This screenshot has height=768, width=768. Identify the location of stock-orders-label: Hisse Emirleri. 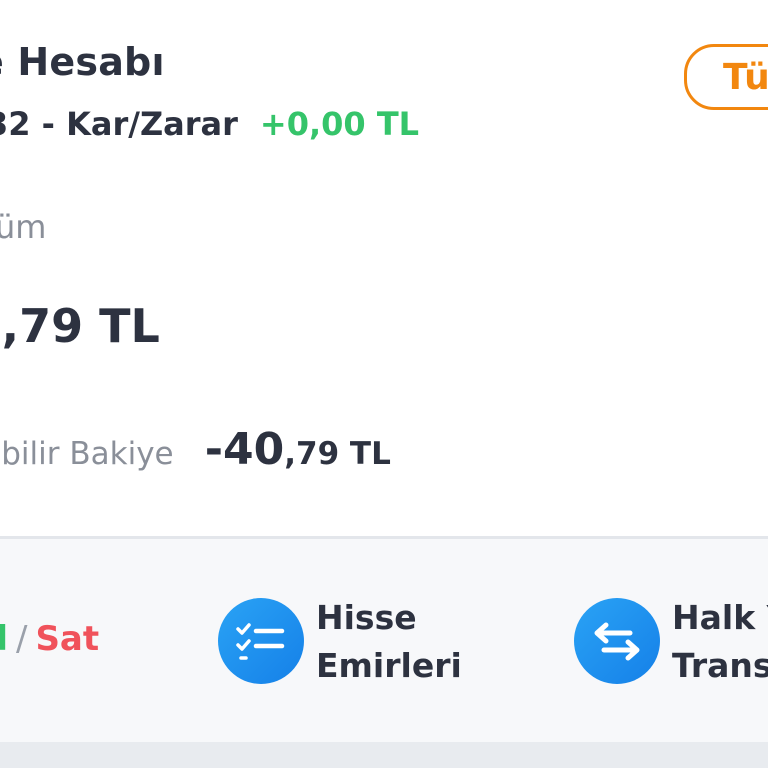
(389, 642).